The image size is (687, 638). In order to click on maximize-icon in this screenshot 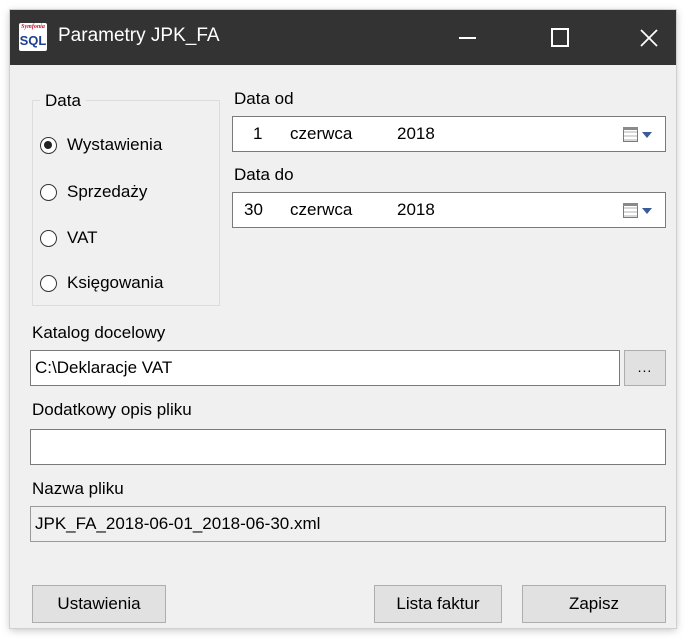, I will do `click(560, 37)`.